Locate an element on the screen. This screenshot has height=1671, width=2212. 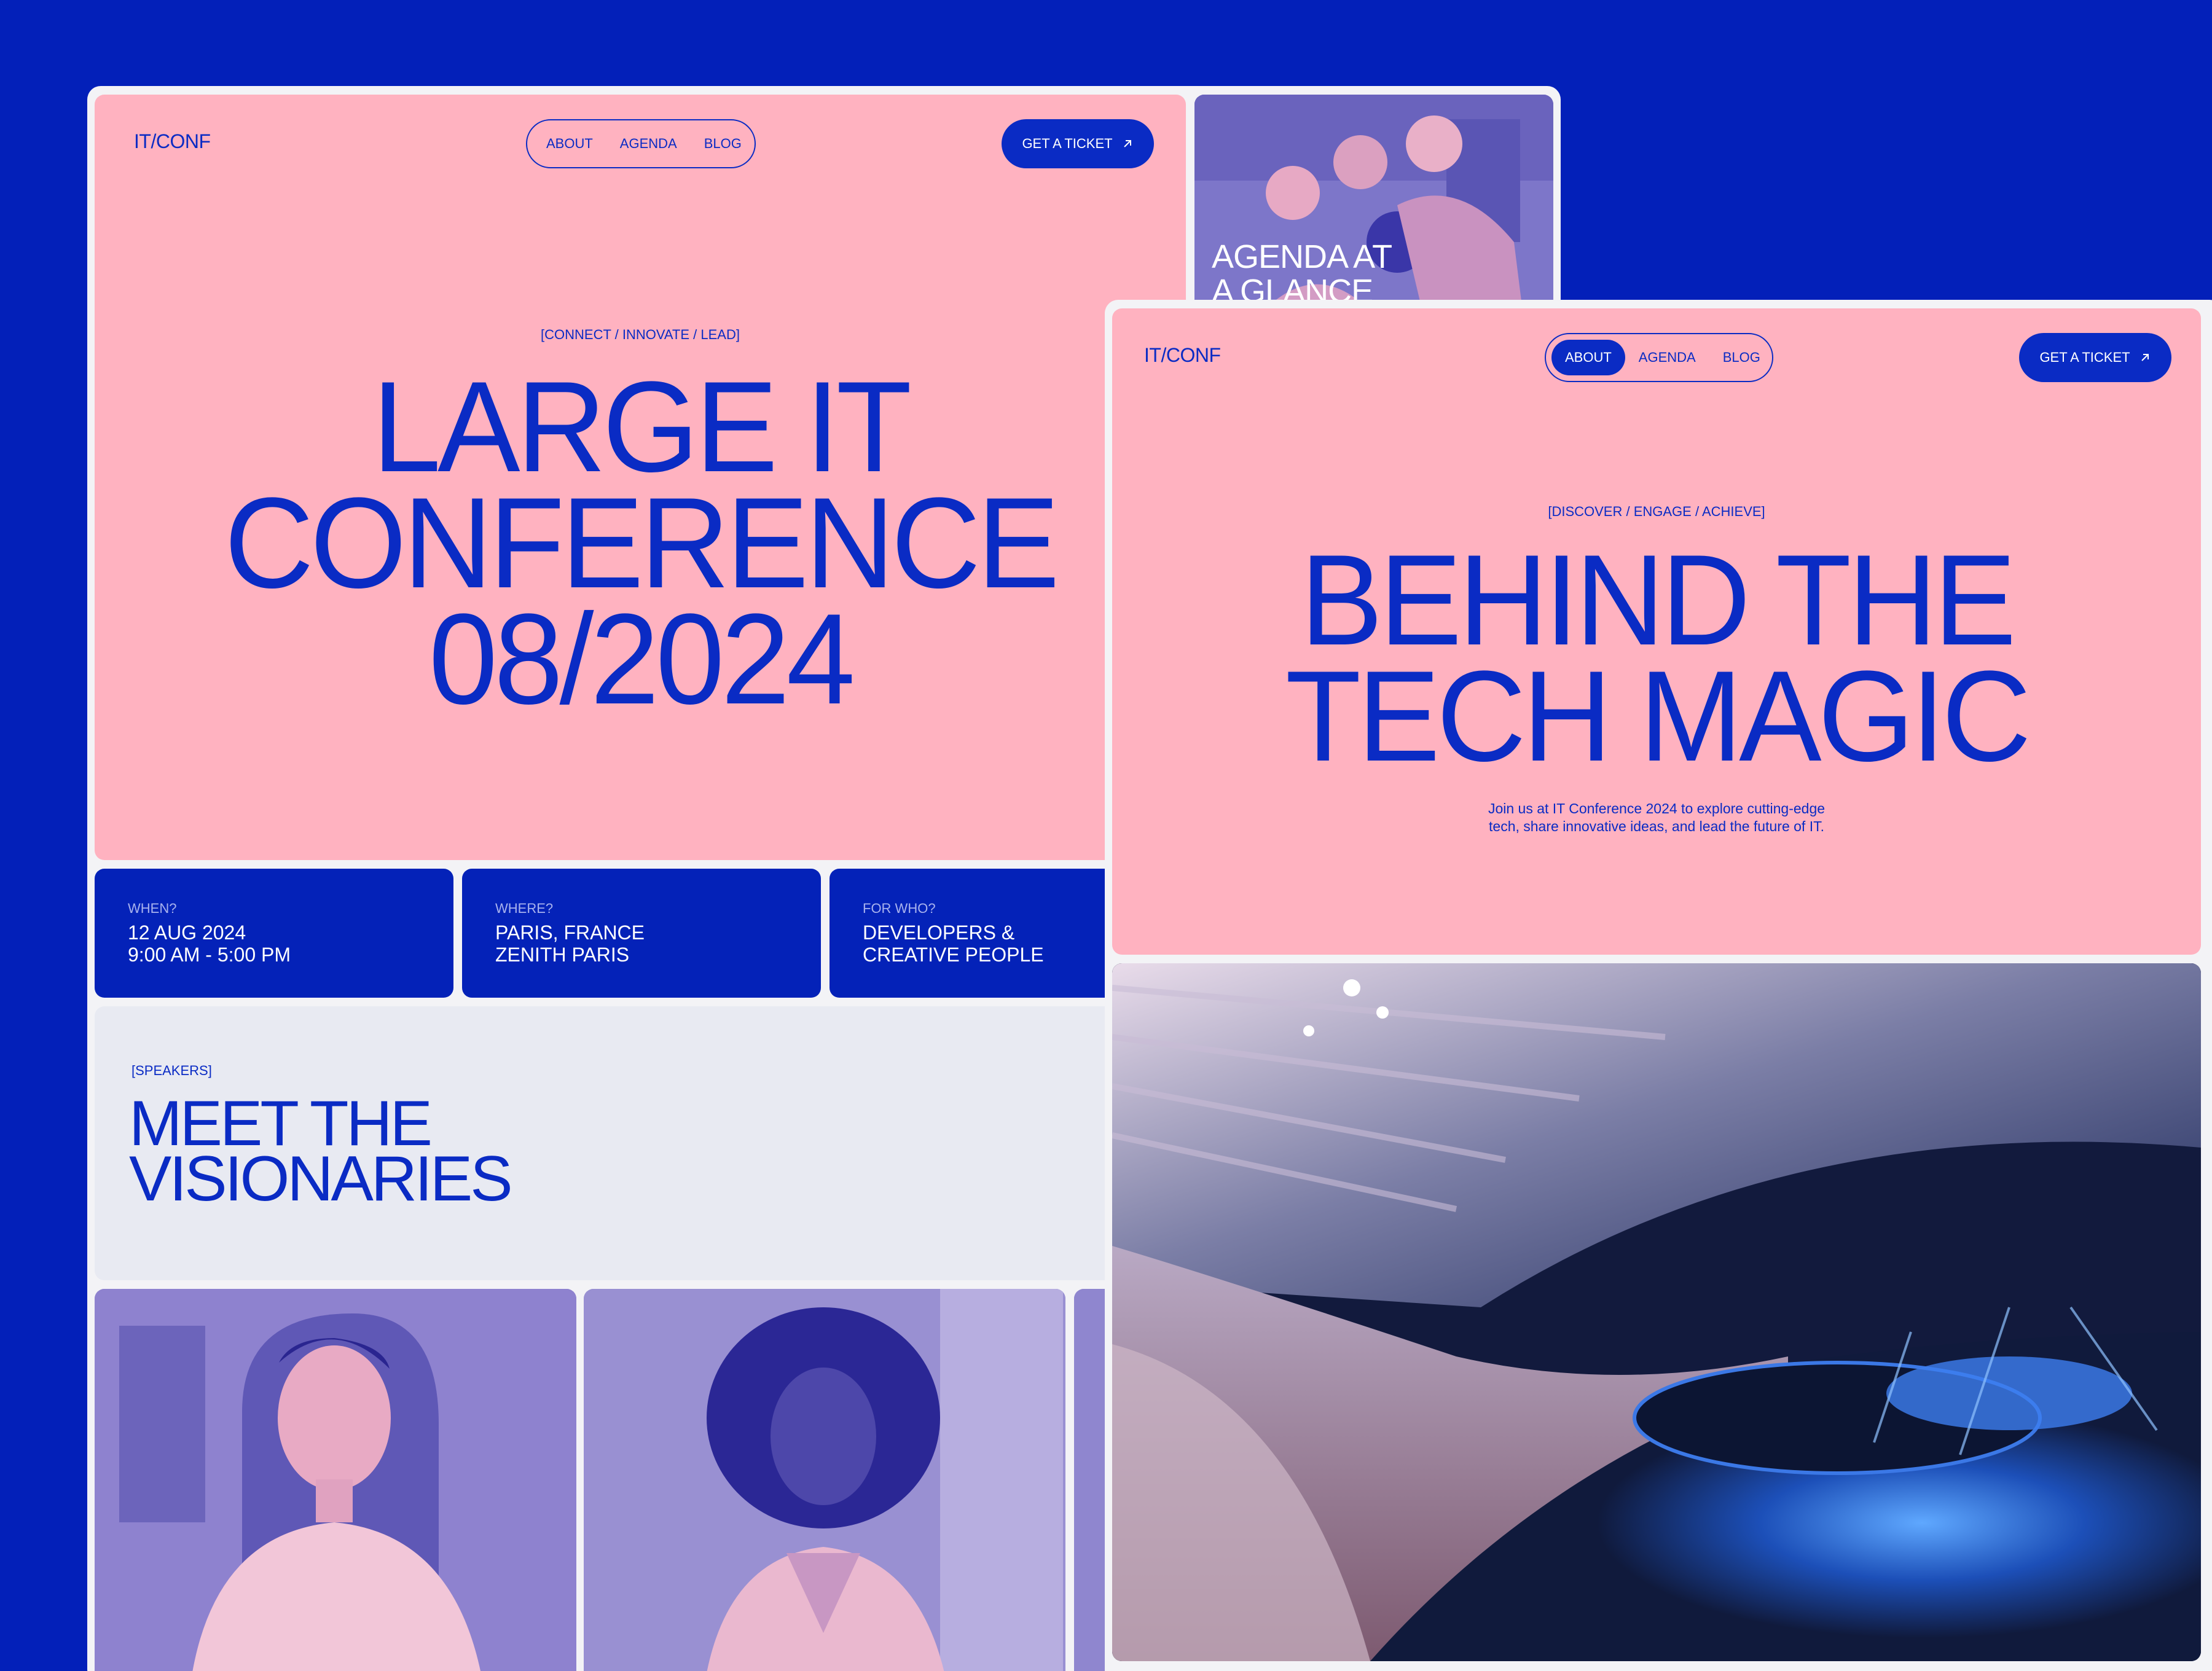
speakers-title-line-2: VISIONARIES is located at coordinates (321, 1179).